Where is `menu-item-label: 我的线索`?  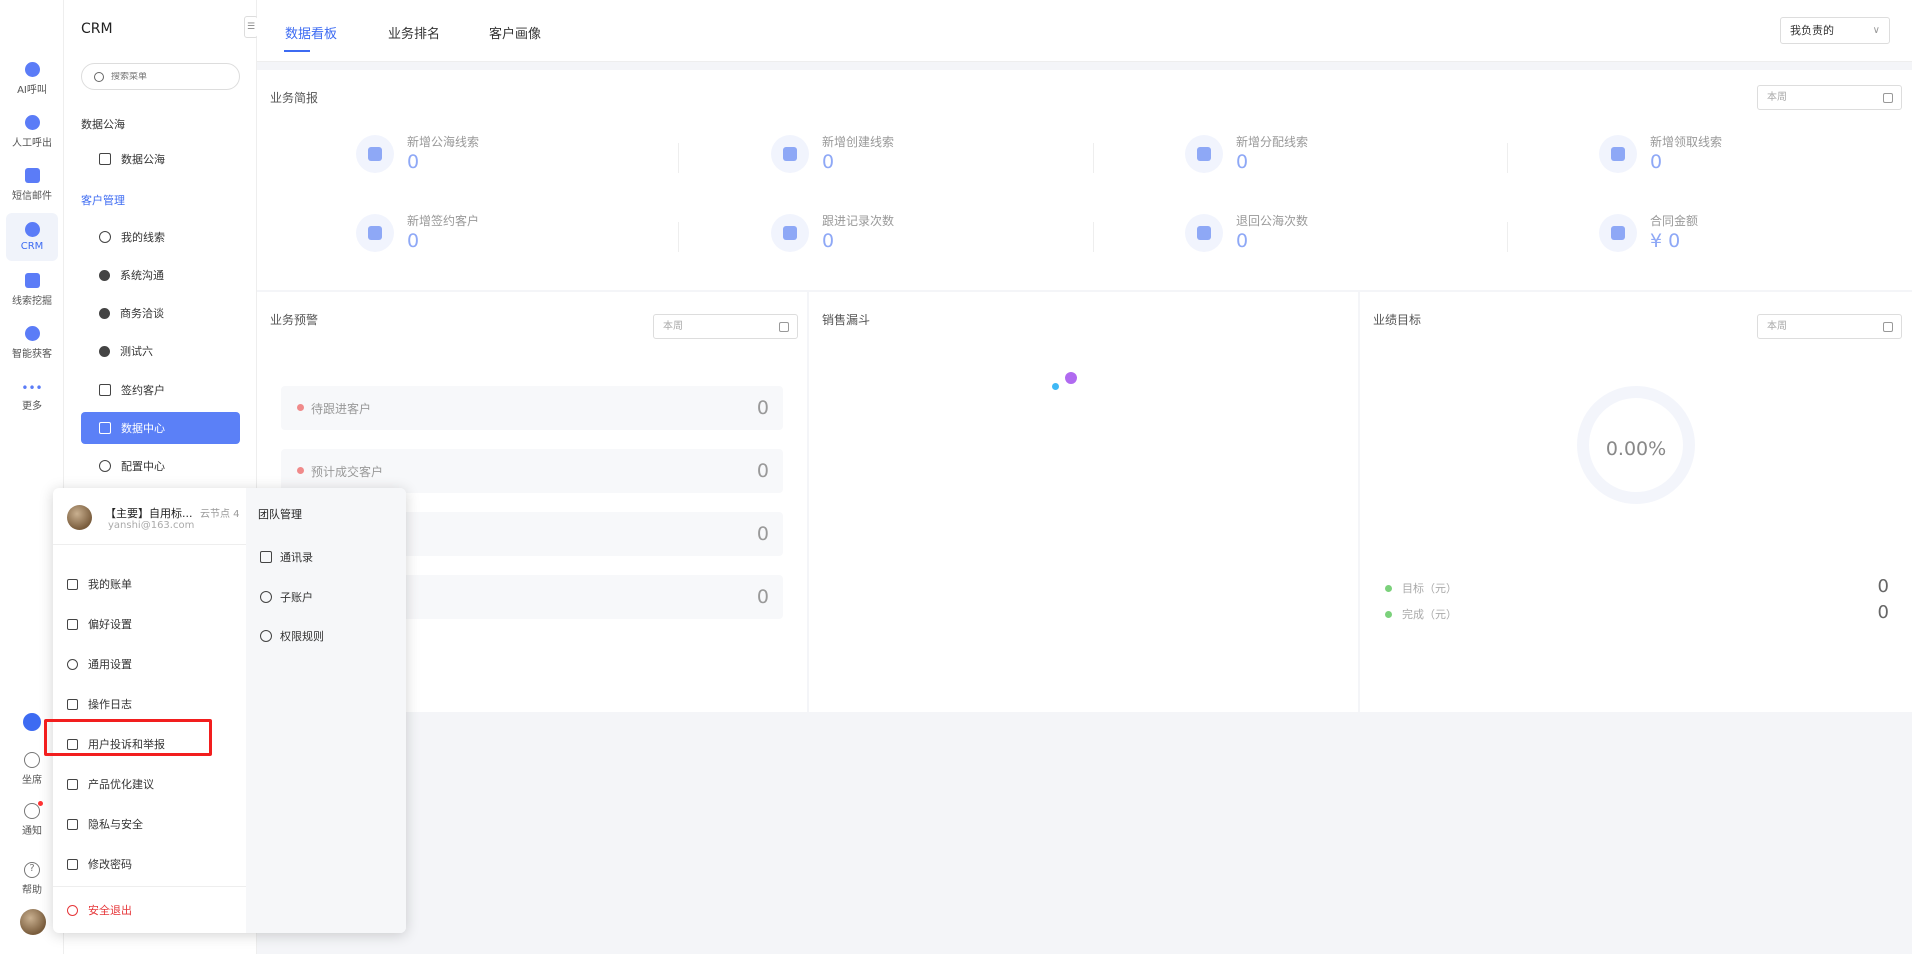 menu-item-label: 我的线索 is located at coordinates (143, 237).